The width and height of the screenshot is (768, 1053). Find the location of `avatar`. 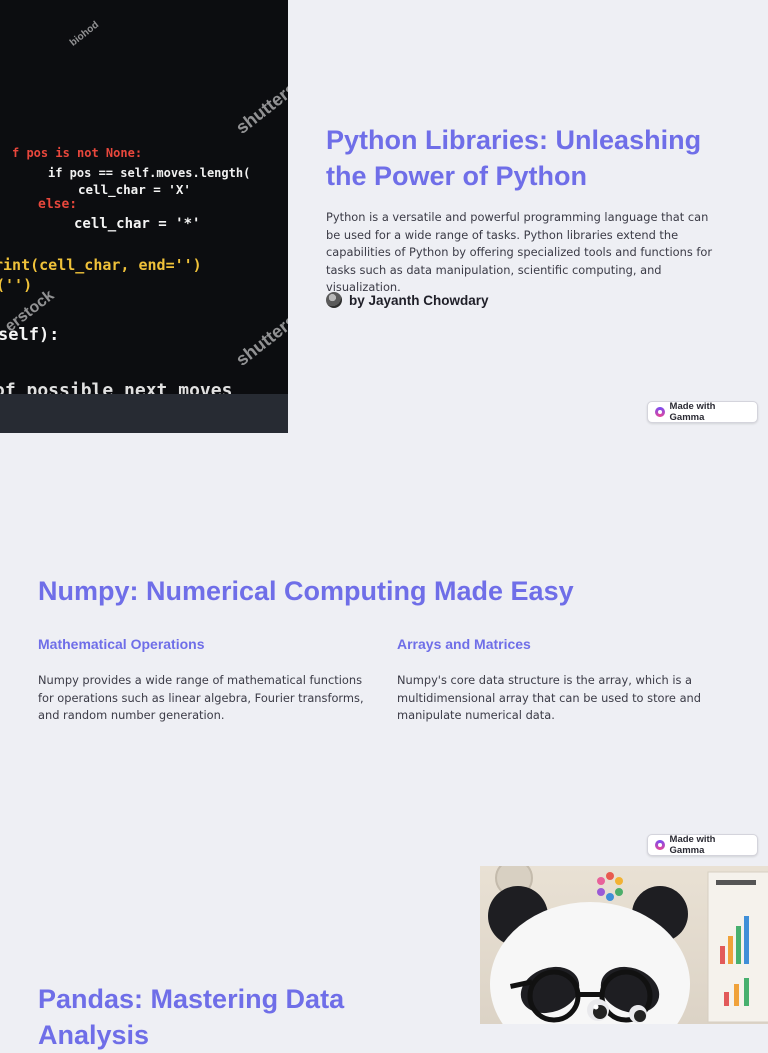

avatar is located at coordinates (334, 300).